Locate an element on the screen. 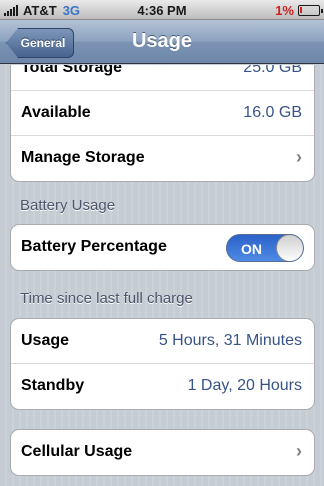  manage-storage-row: Manage Storage › is located at coordinates (162, 158).